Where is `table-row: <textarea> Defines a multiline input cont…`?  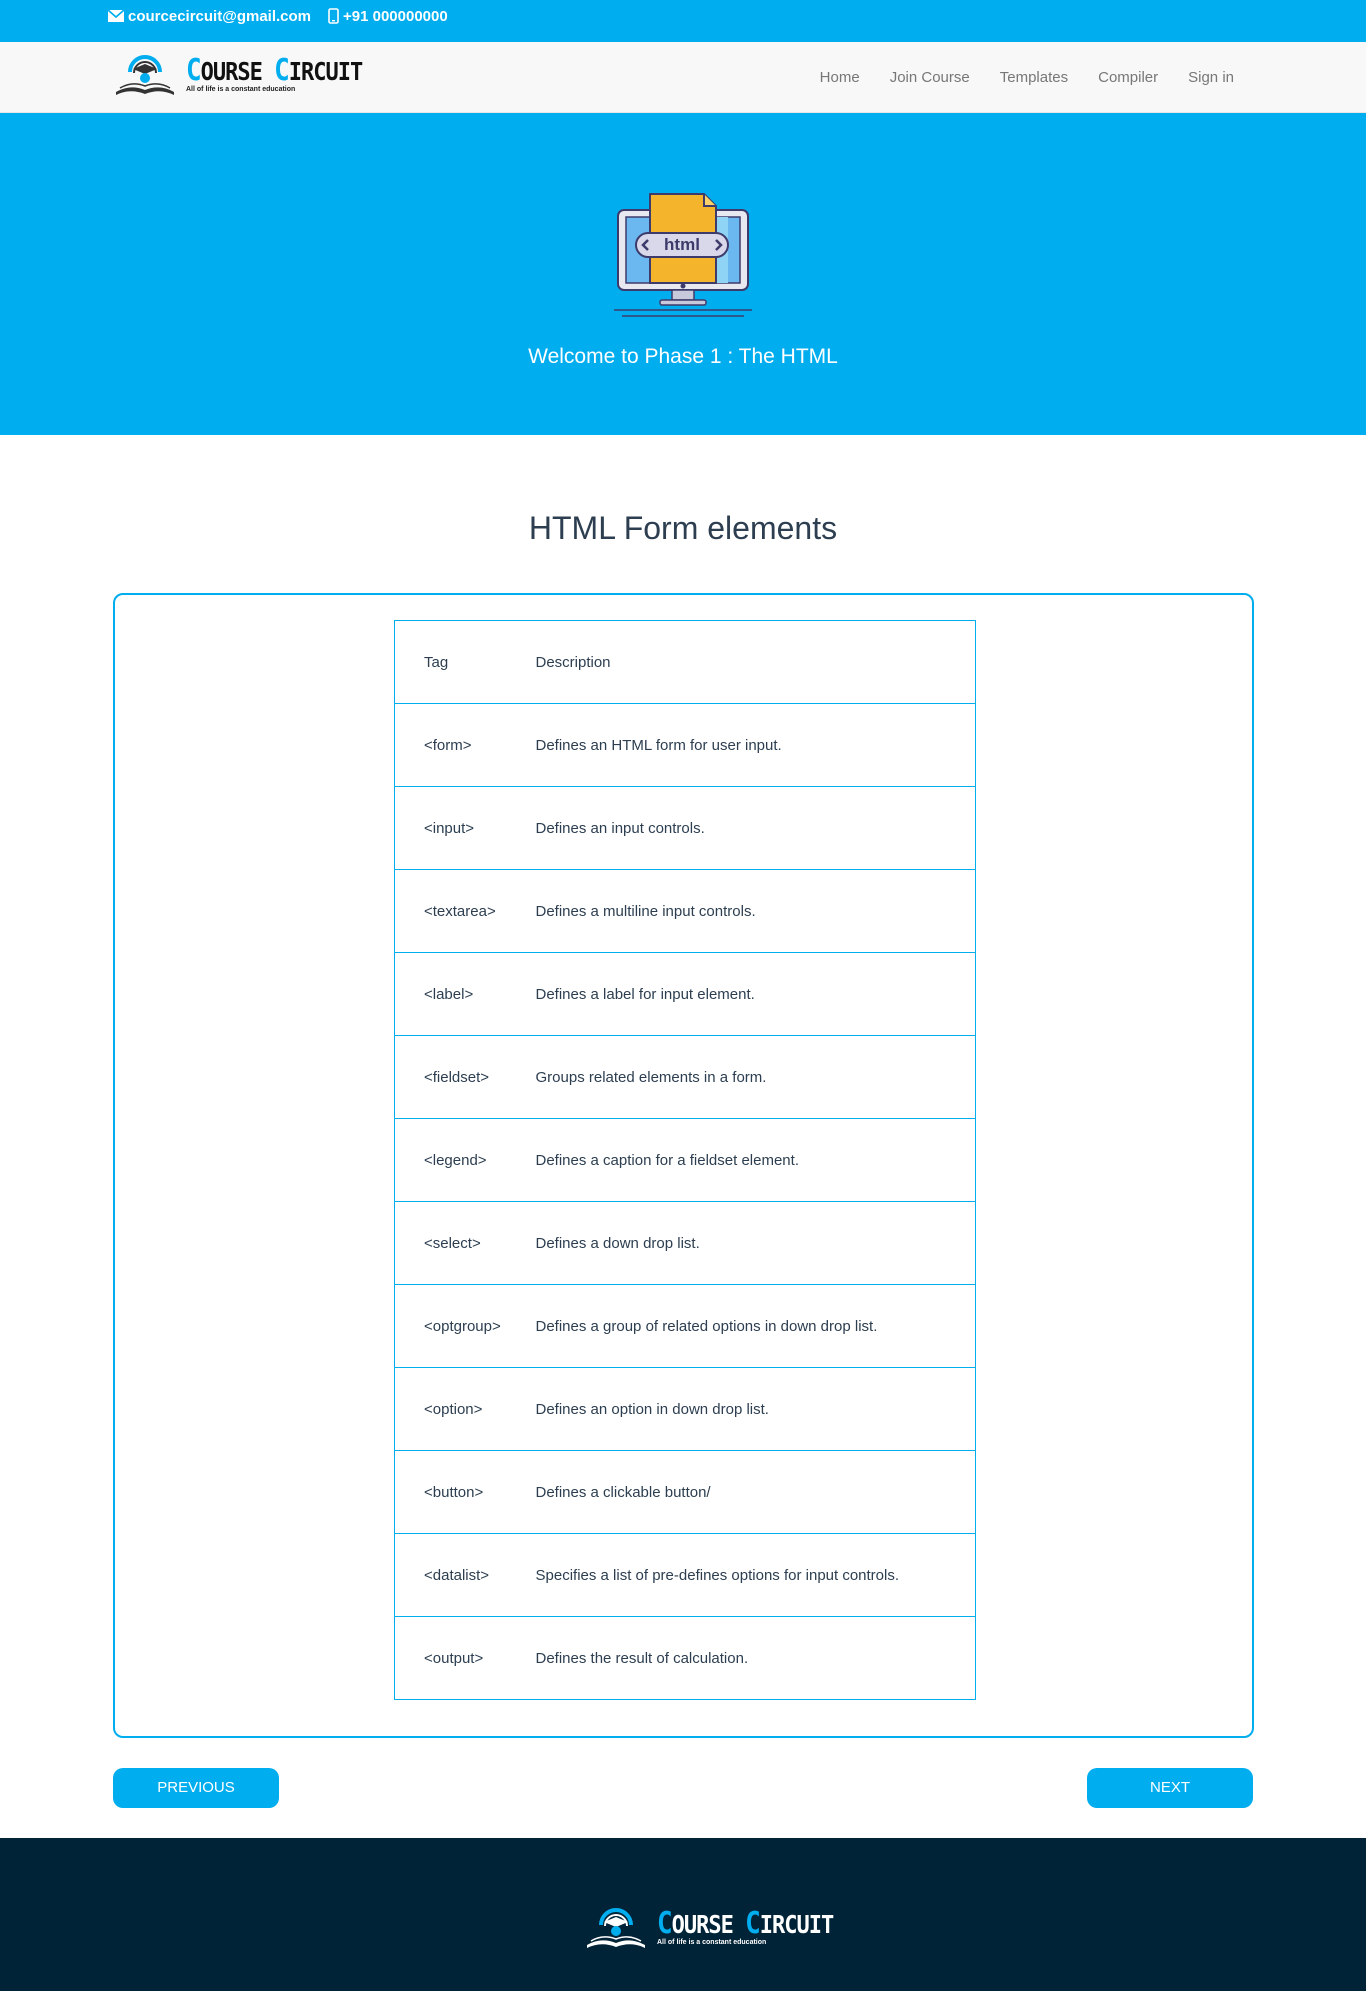 table-row: <textarea> Defines a multiline input cont… is located at coordinates (685, 911).